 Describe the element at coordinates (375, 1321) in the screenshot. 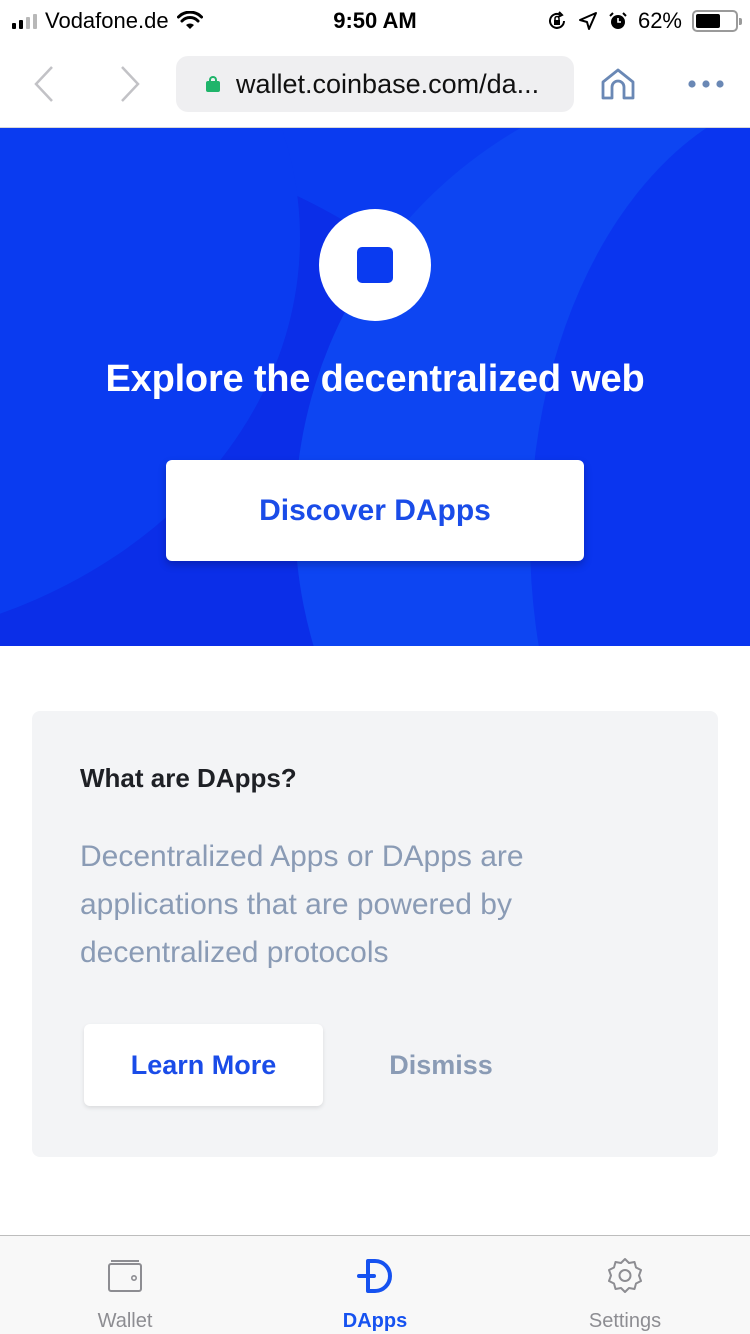

I see `tab-label: DApps` at that location.